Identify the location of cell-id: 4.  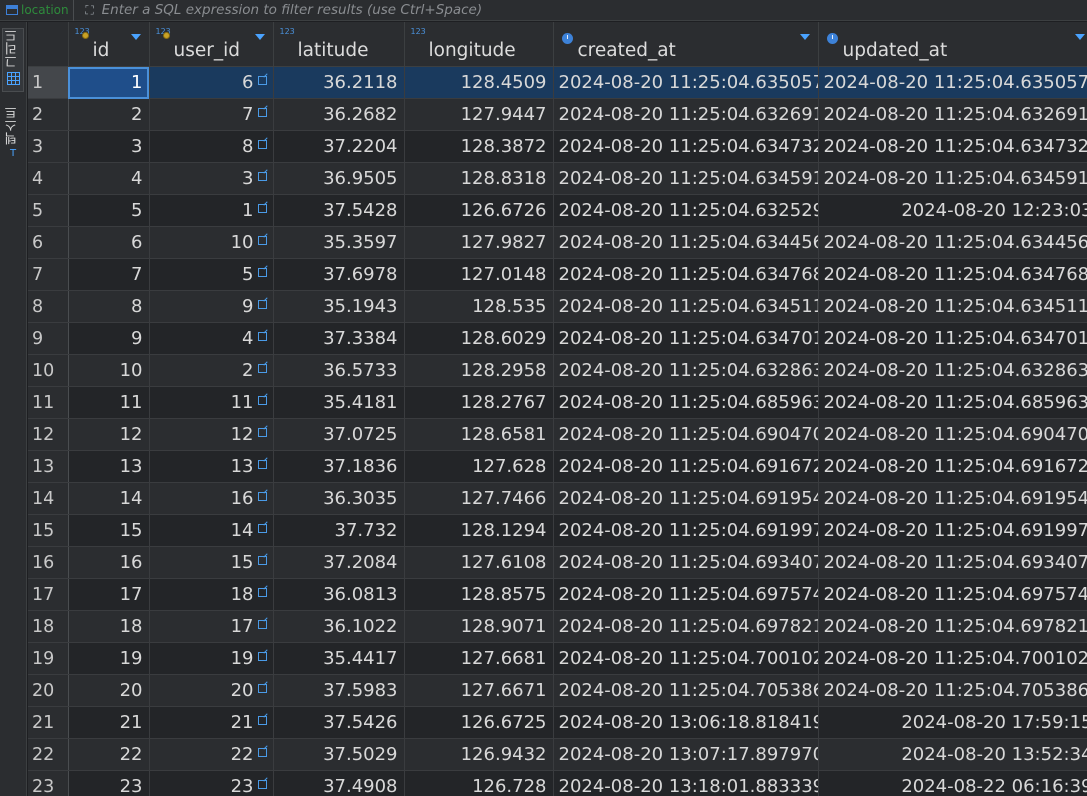
(109, 178).